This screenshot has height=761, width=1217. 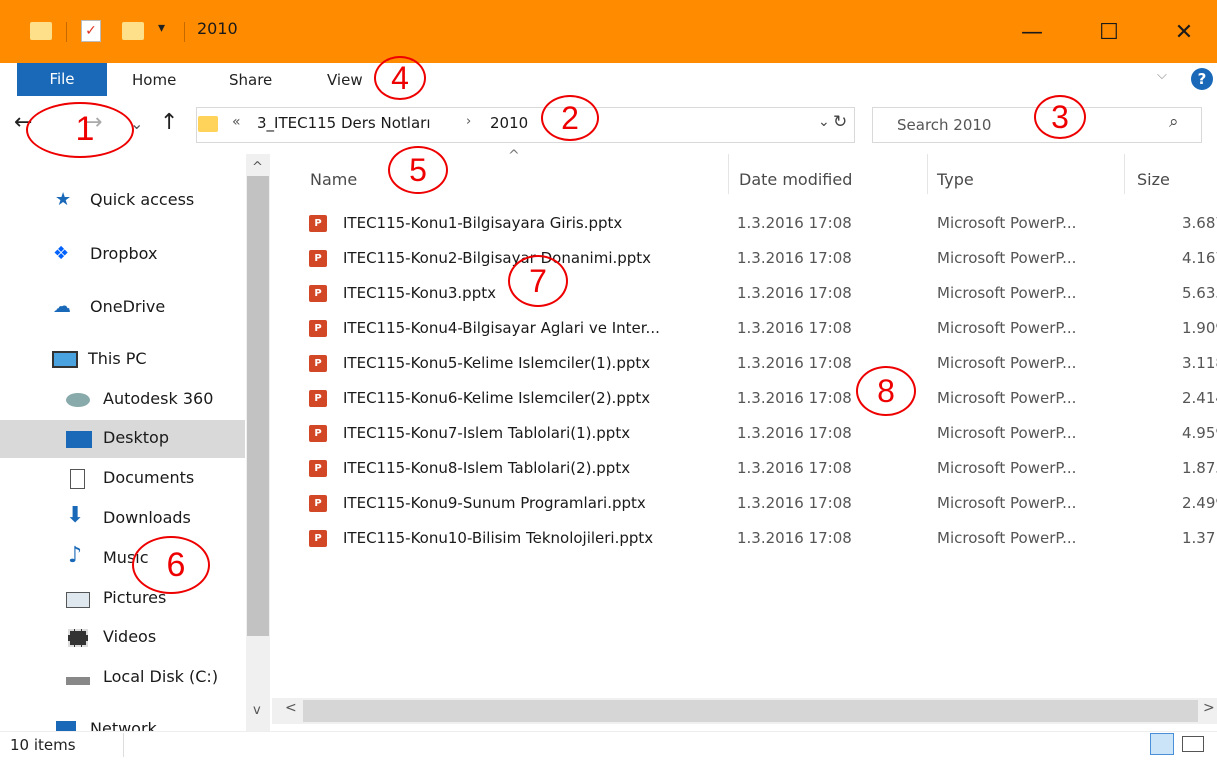 I want to click on folder-icon, so click(x=41, y=31).